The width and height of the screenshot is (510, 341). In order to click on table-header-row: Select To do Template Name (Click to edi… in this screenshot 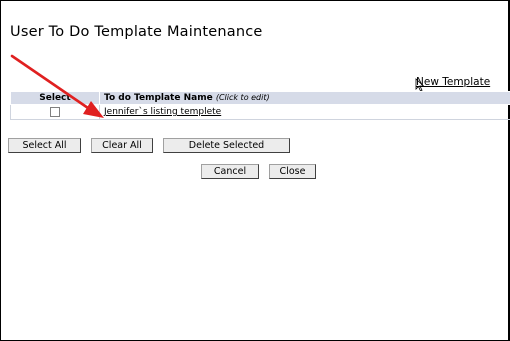, I will do `click(260, 98)`.